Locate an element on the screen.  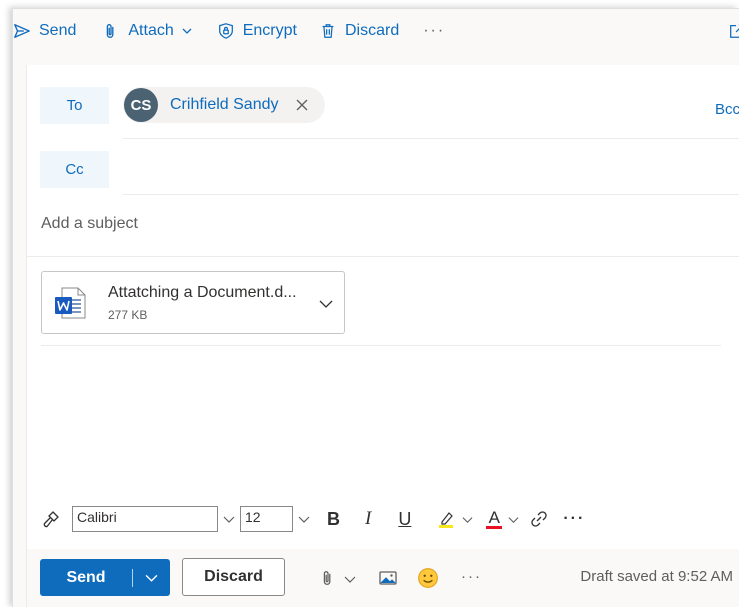
shield-icon is located at coordinates (225, 31).